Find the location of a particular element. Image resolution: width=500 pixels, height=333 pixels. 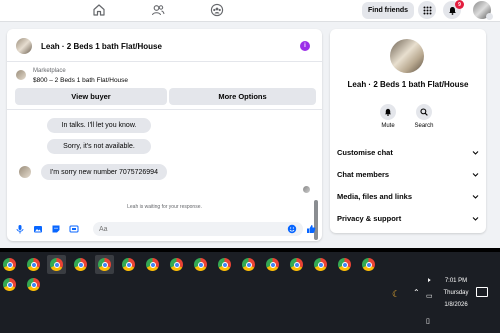

battery-icon: ▯ is located at coordinates (428, 321).